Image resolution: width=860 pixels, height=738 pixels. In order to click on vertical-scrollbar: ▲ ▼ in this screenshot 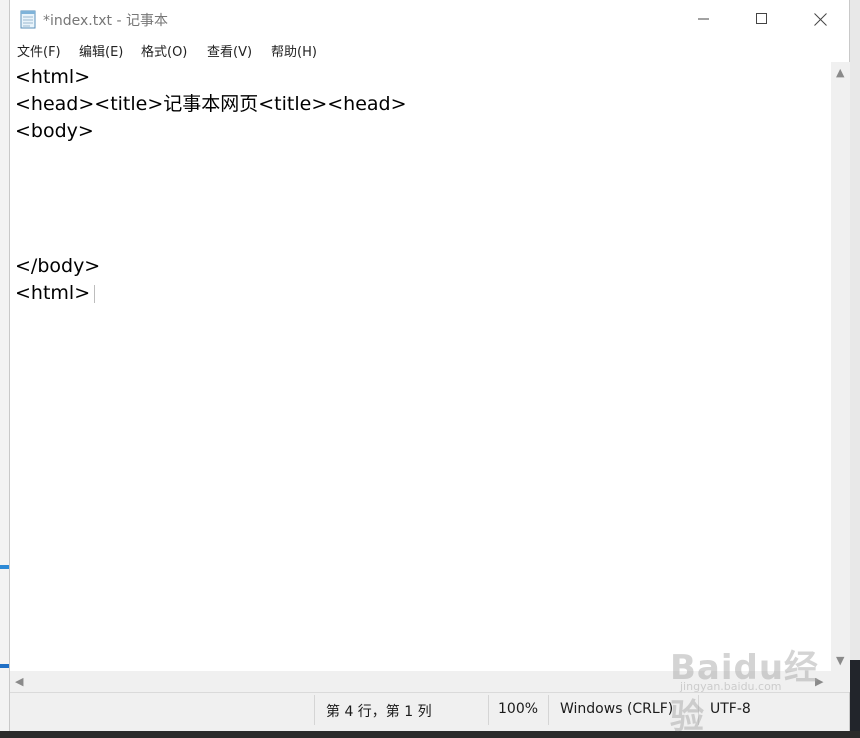, I will do `click(840, 366)`.